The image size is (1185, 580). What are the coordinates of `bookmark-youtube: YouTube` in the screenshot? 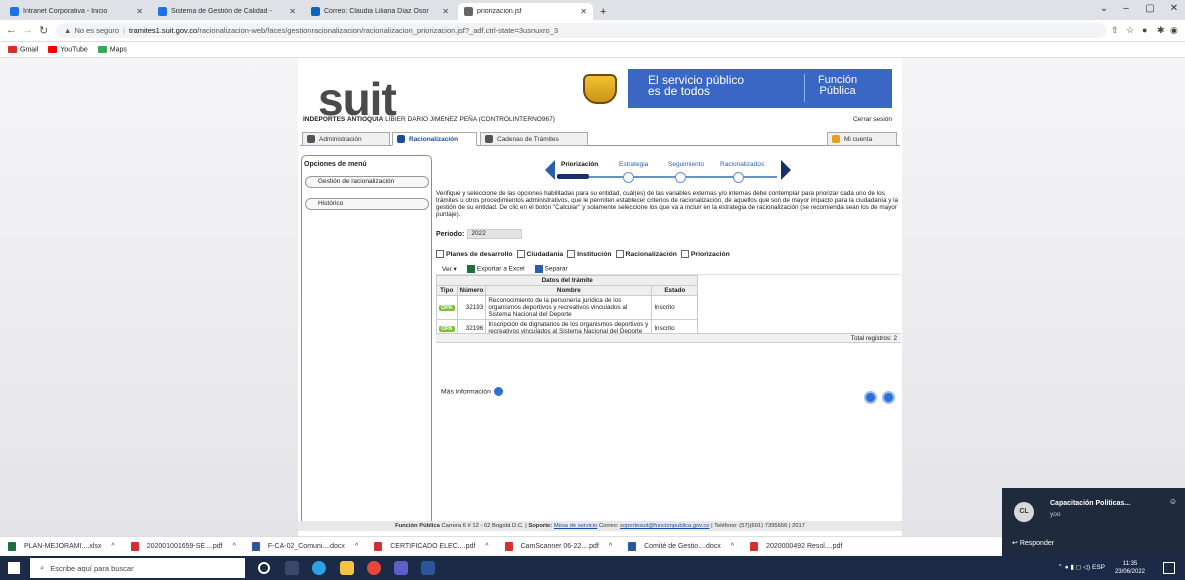 It's located at (68, 49).